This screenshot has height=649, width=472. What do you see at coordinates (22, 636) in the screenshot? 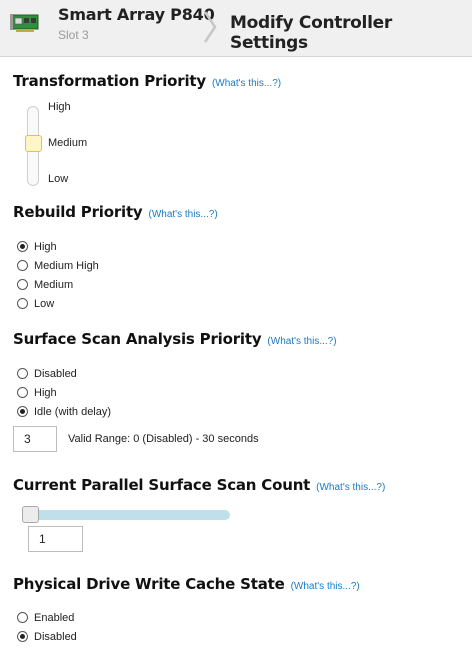
I see `write-cache-radio-disabled` at bounding box center [22, 636].